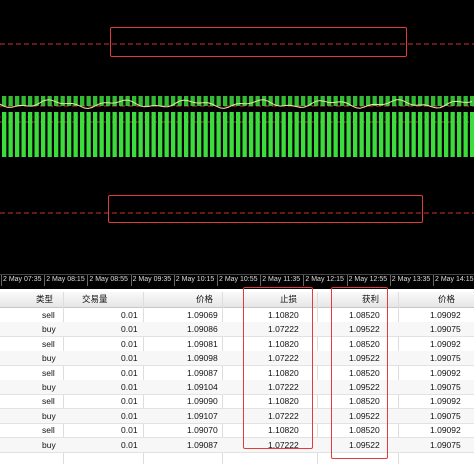  Describe the element at coordinates (237, 300) in the screenshot. I see `table-header: 类型 交易量 价格 止损 获利 价格` at that location.